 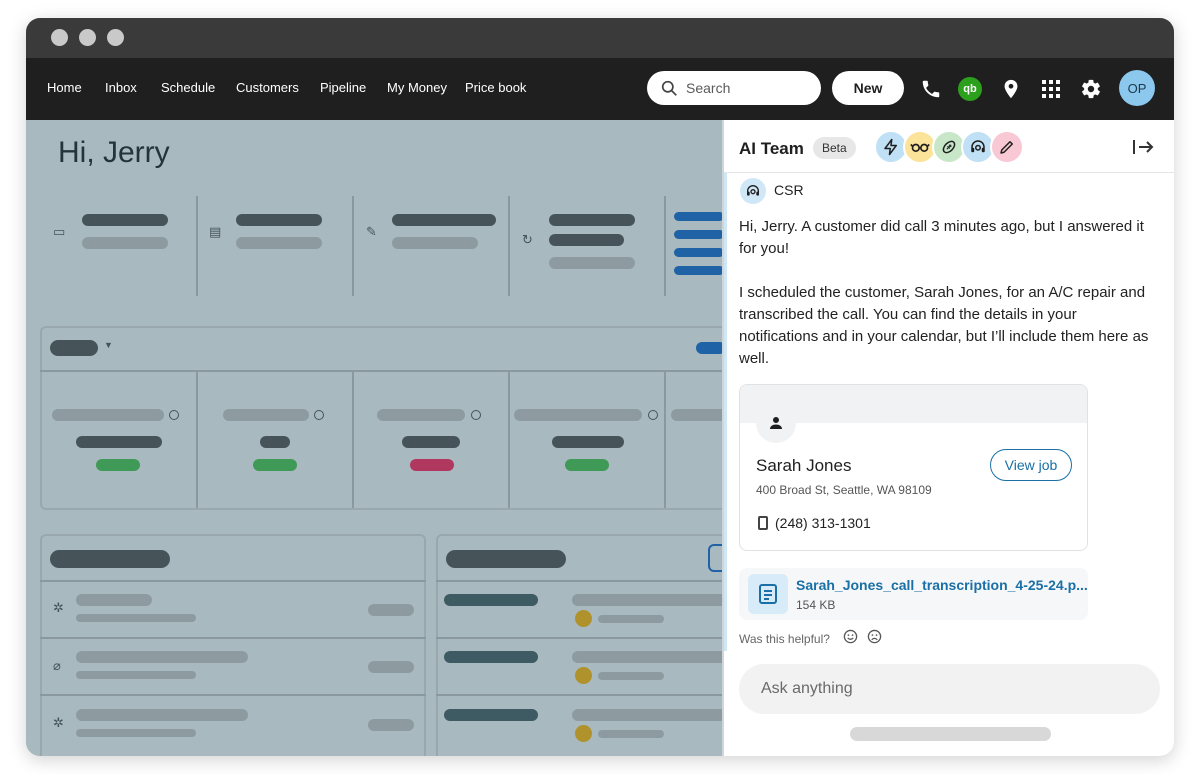 I want to click on mobile-phone-icon, so click(x=763, y=523).